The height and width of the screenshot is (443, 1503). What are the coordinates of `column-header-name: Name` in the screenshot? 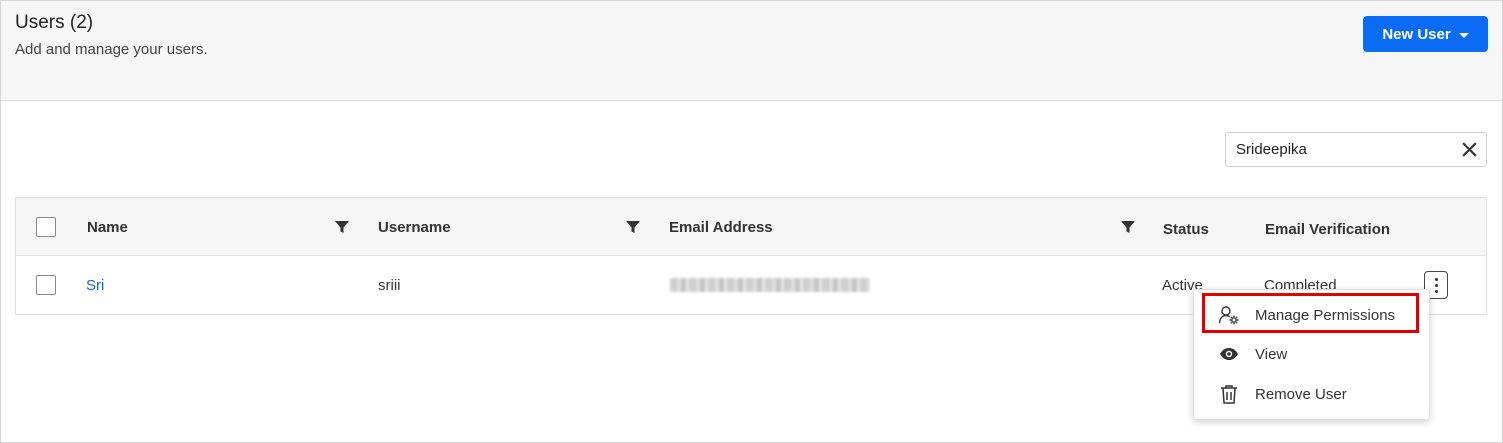 It's located at (107, 227).